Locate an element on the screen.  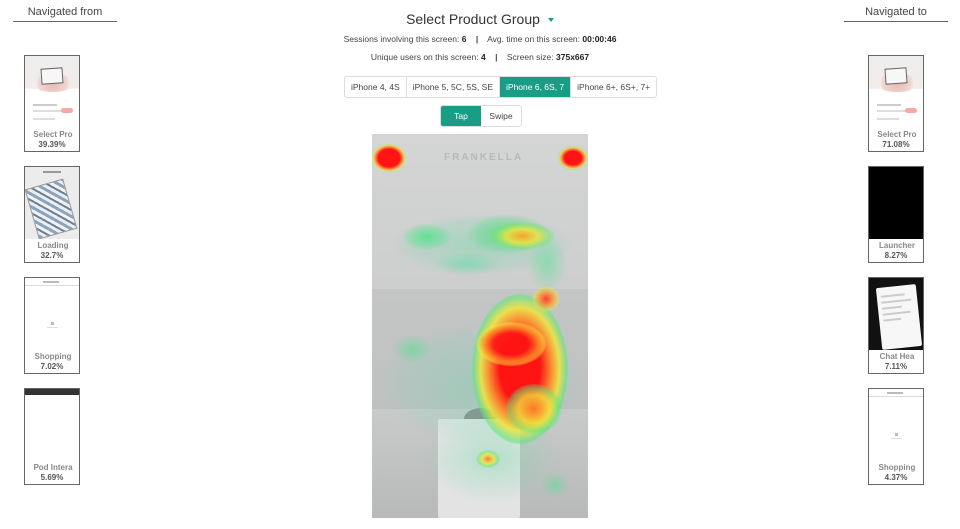
avg-time-value: 00:00:46 is located at coordinates (599, 39).